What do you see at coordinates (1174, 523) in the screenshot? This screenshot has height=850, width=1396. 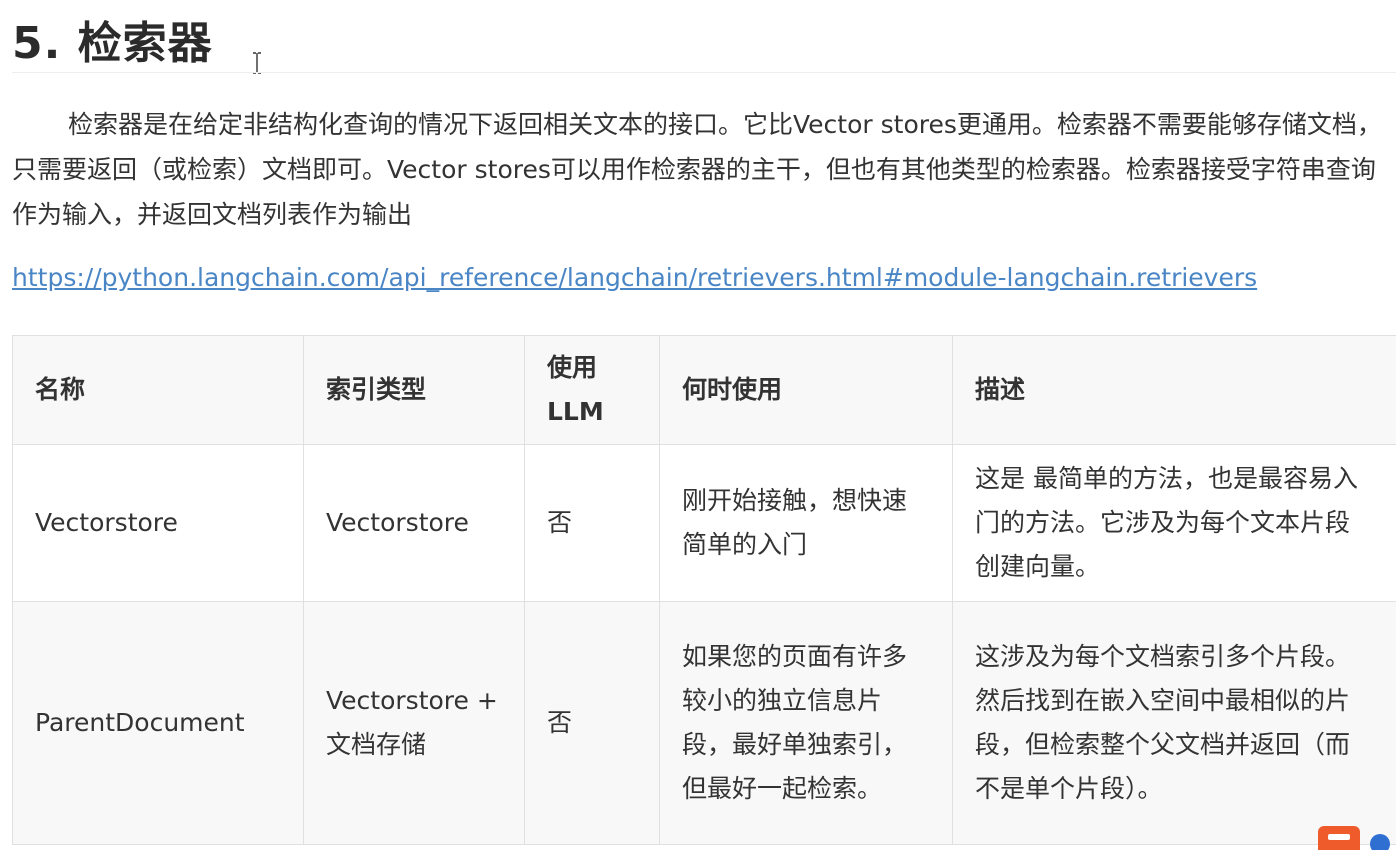 I see `cell-description: 这是 最简单的方法，也是最容易入门的方法。它涉及为每个文本片段创建向量。` at bounding box center [1174, 523].